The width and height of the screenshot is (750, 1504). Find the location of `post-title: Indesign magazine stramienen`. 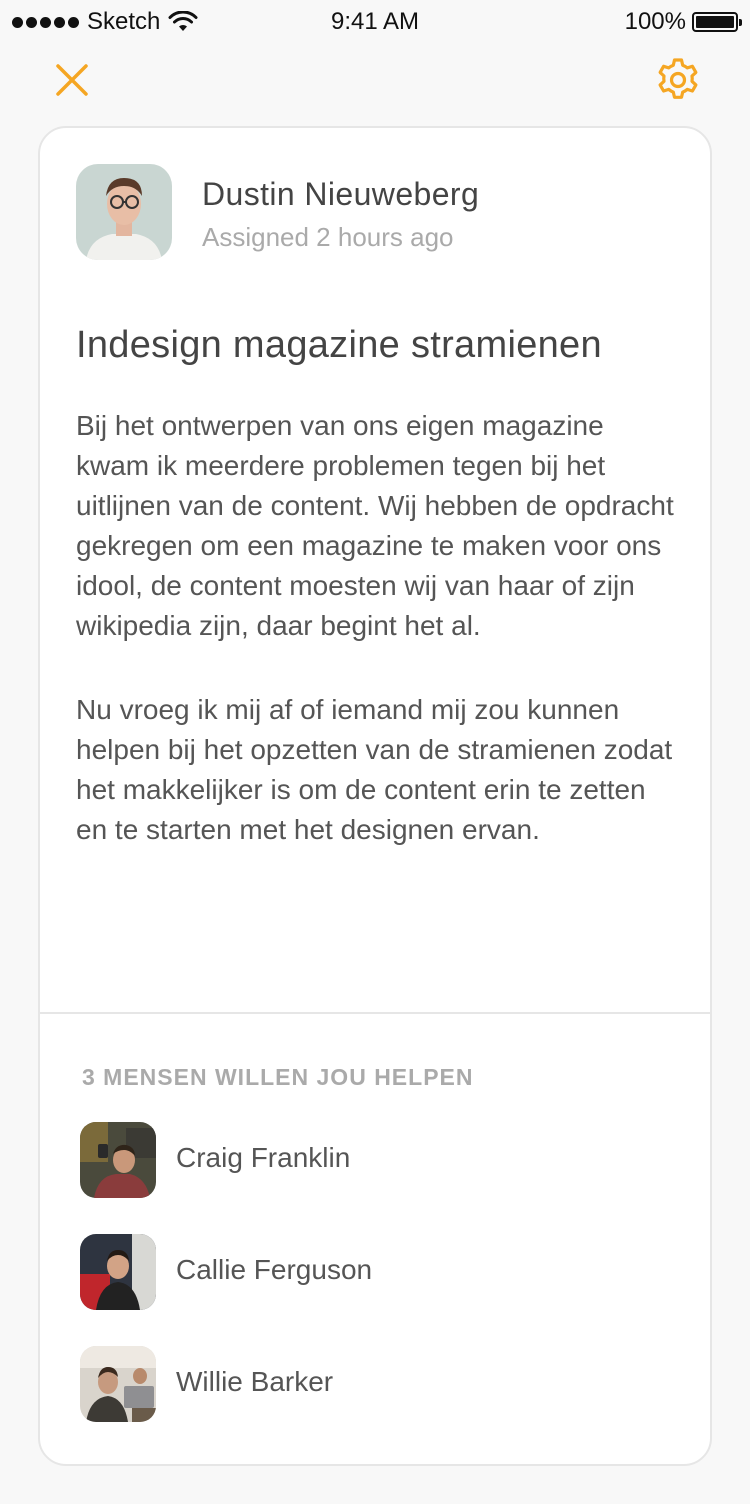

post-title: Indesign magazine stramienen is located at coordinates (339, 345).